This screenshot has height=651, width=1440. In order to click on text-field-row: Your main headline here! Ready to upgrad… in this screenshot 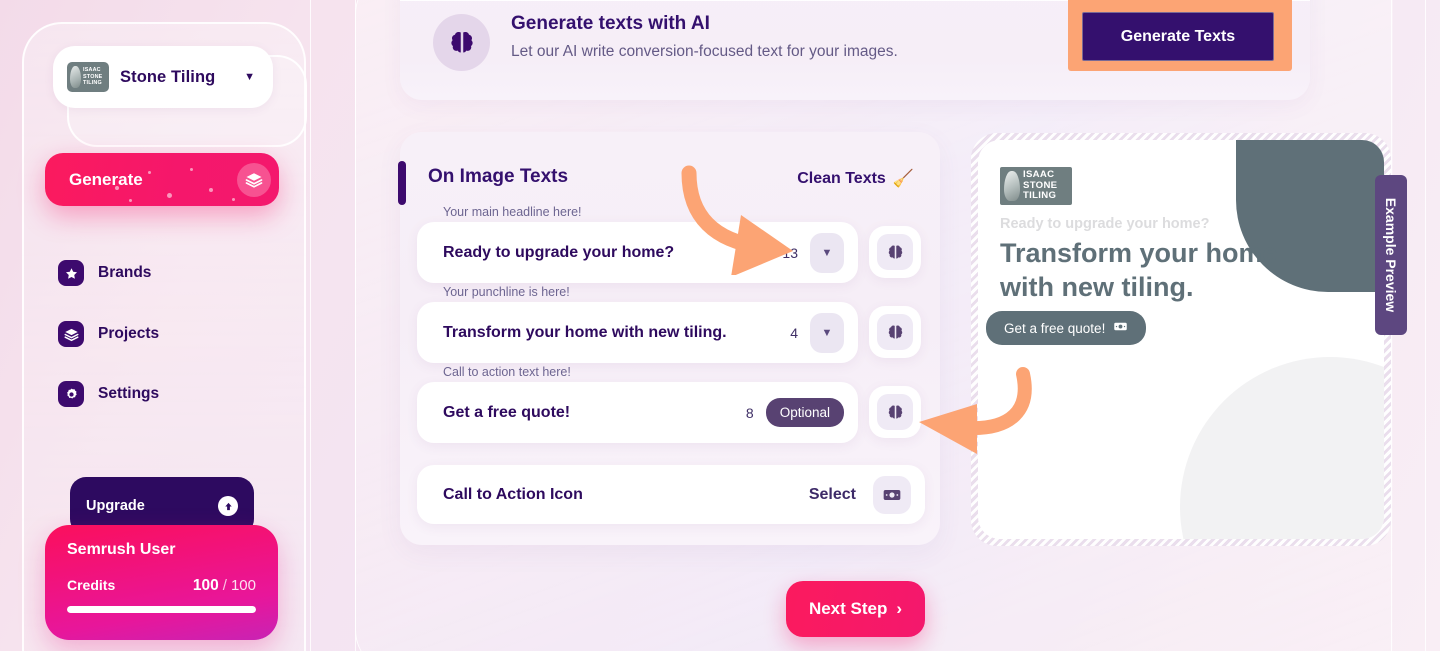, I will do `click(671, 244)`.